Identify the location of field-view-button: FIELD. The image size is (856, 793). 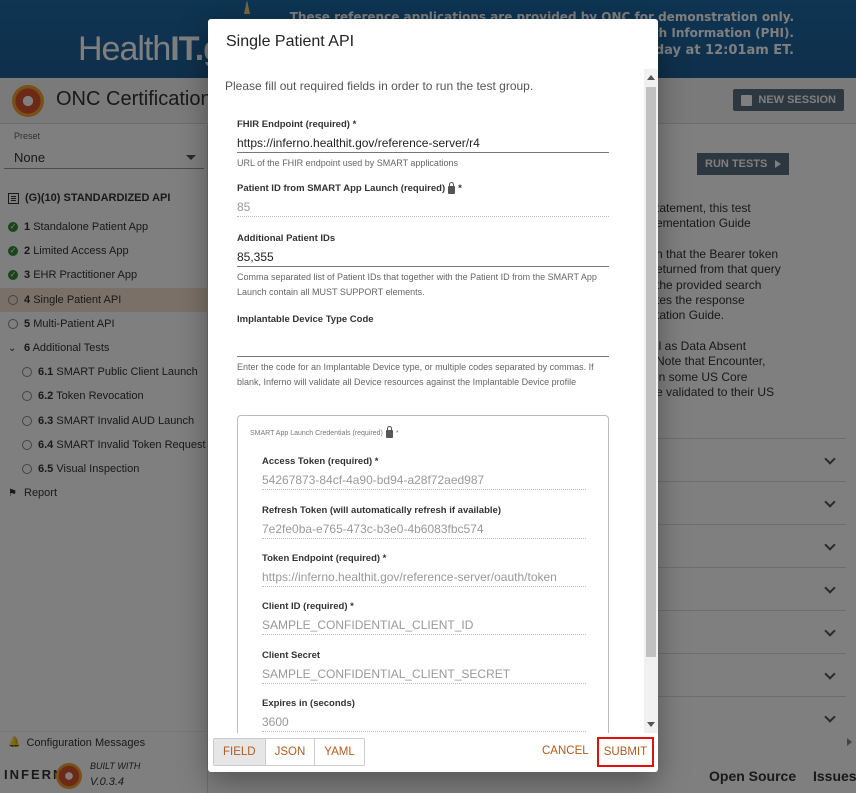
(240, 752).